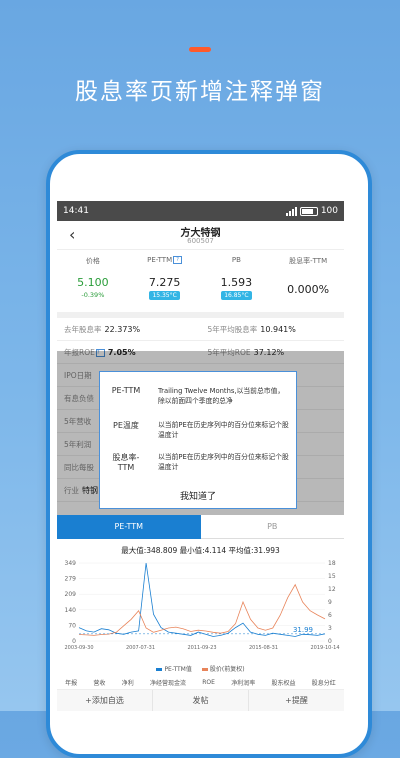 The width and height of the screenshot is (400, 758). Describe the element at coordinates (122, 329) in the screenshot. I see `info-value: 22.373%` at that location.